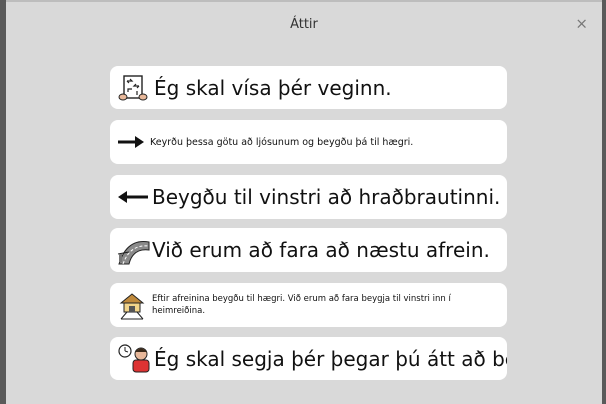  Describe the element at coordinates (133, 197) in the screenshot. I see `arrow-left-icon` at that location.